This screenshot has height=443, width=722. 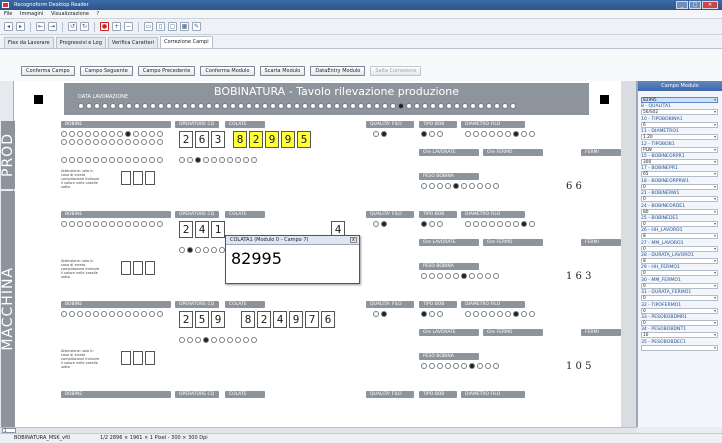 I want to click on scarta-modulo-button: Scarta Modulo, so click(x=282, y=71).